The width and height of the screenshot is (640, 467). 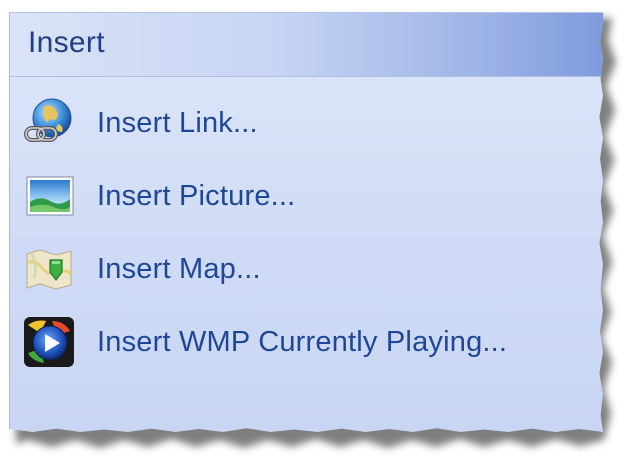 What do you see at coordinates (49, 196) in the screenshot?
I see `picture-icon` at bounding box center [49, 196].